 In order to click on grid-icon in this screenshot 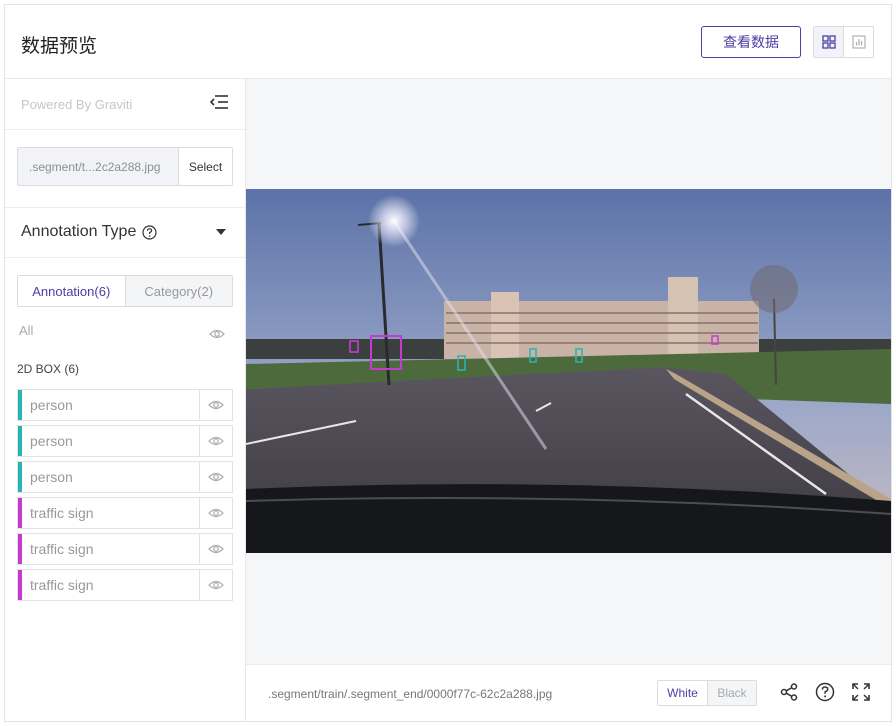, I will do `click(828, 42)`.